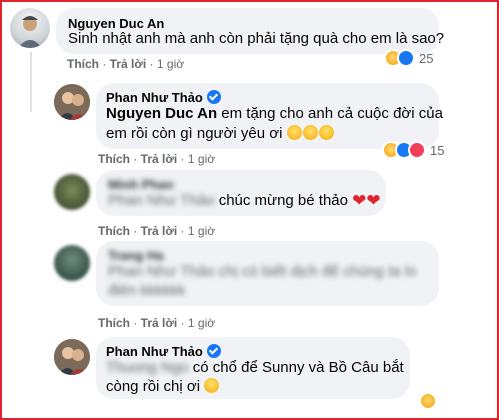  What do you see at coordinates (147, 367) in the screenshot?
I see `mention-tag: Thuong Ngo` at bounding box center [147, 367].